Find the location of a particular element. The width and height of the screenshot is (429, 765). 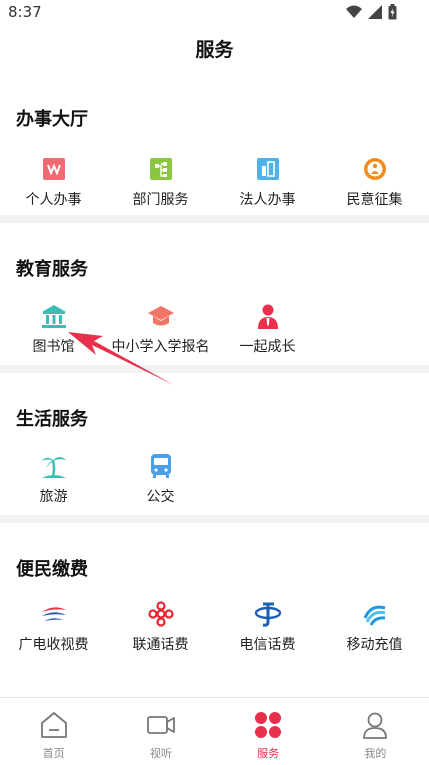

tab-label: 首页 is located at coordinates (53, 753).